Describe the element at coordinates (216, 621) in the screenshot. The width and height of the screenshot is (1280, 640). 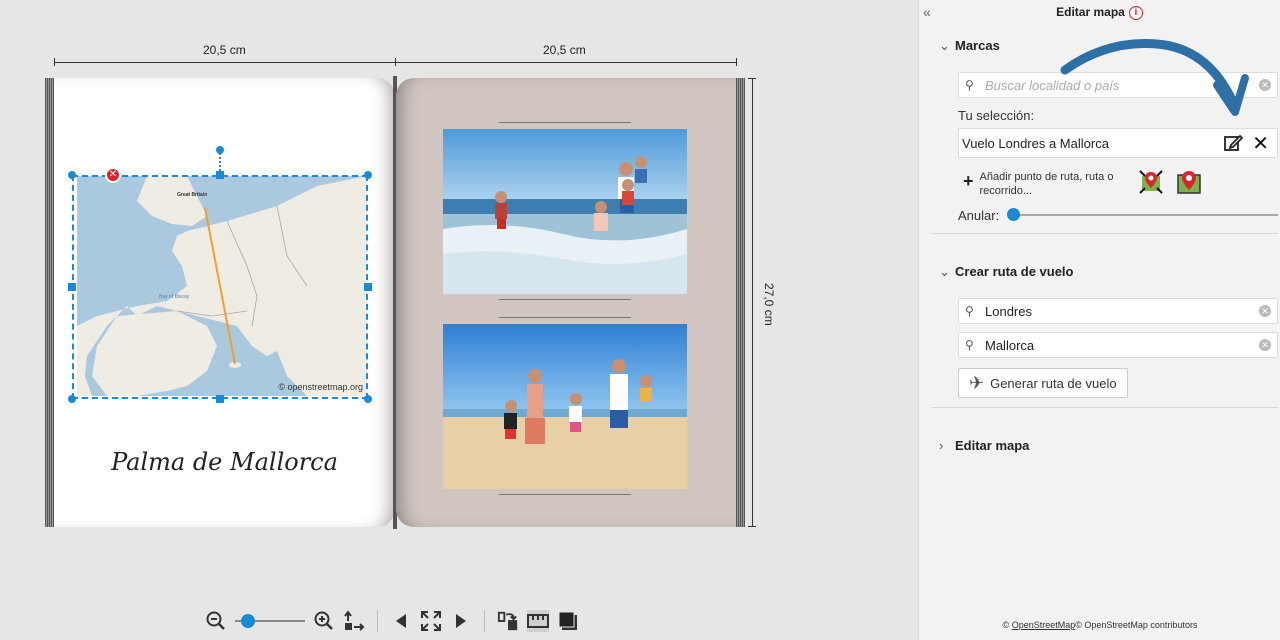
I see `zoom-out-icon` at that location.